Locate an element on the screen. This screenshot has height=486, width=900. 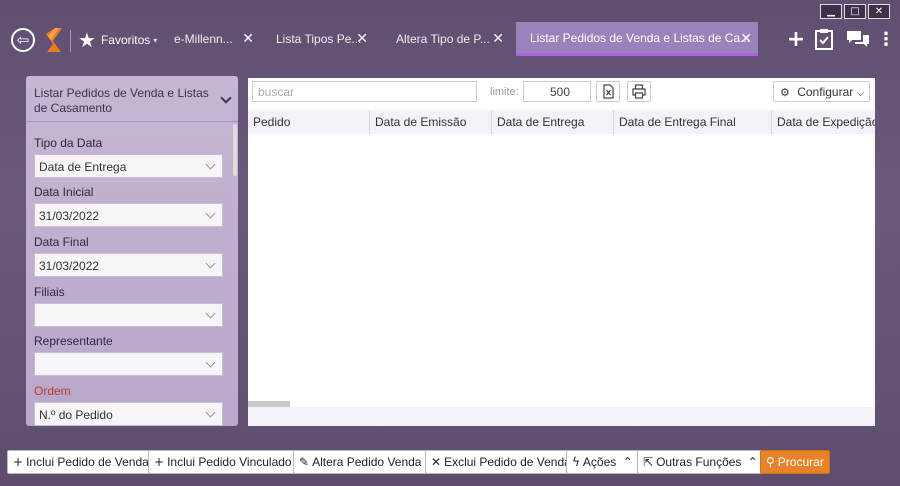
procurar-label: Procurar is located at coordinates (800, 462).